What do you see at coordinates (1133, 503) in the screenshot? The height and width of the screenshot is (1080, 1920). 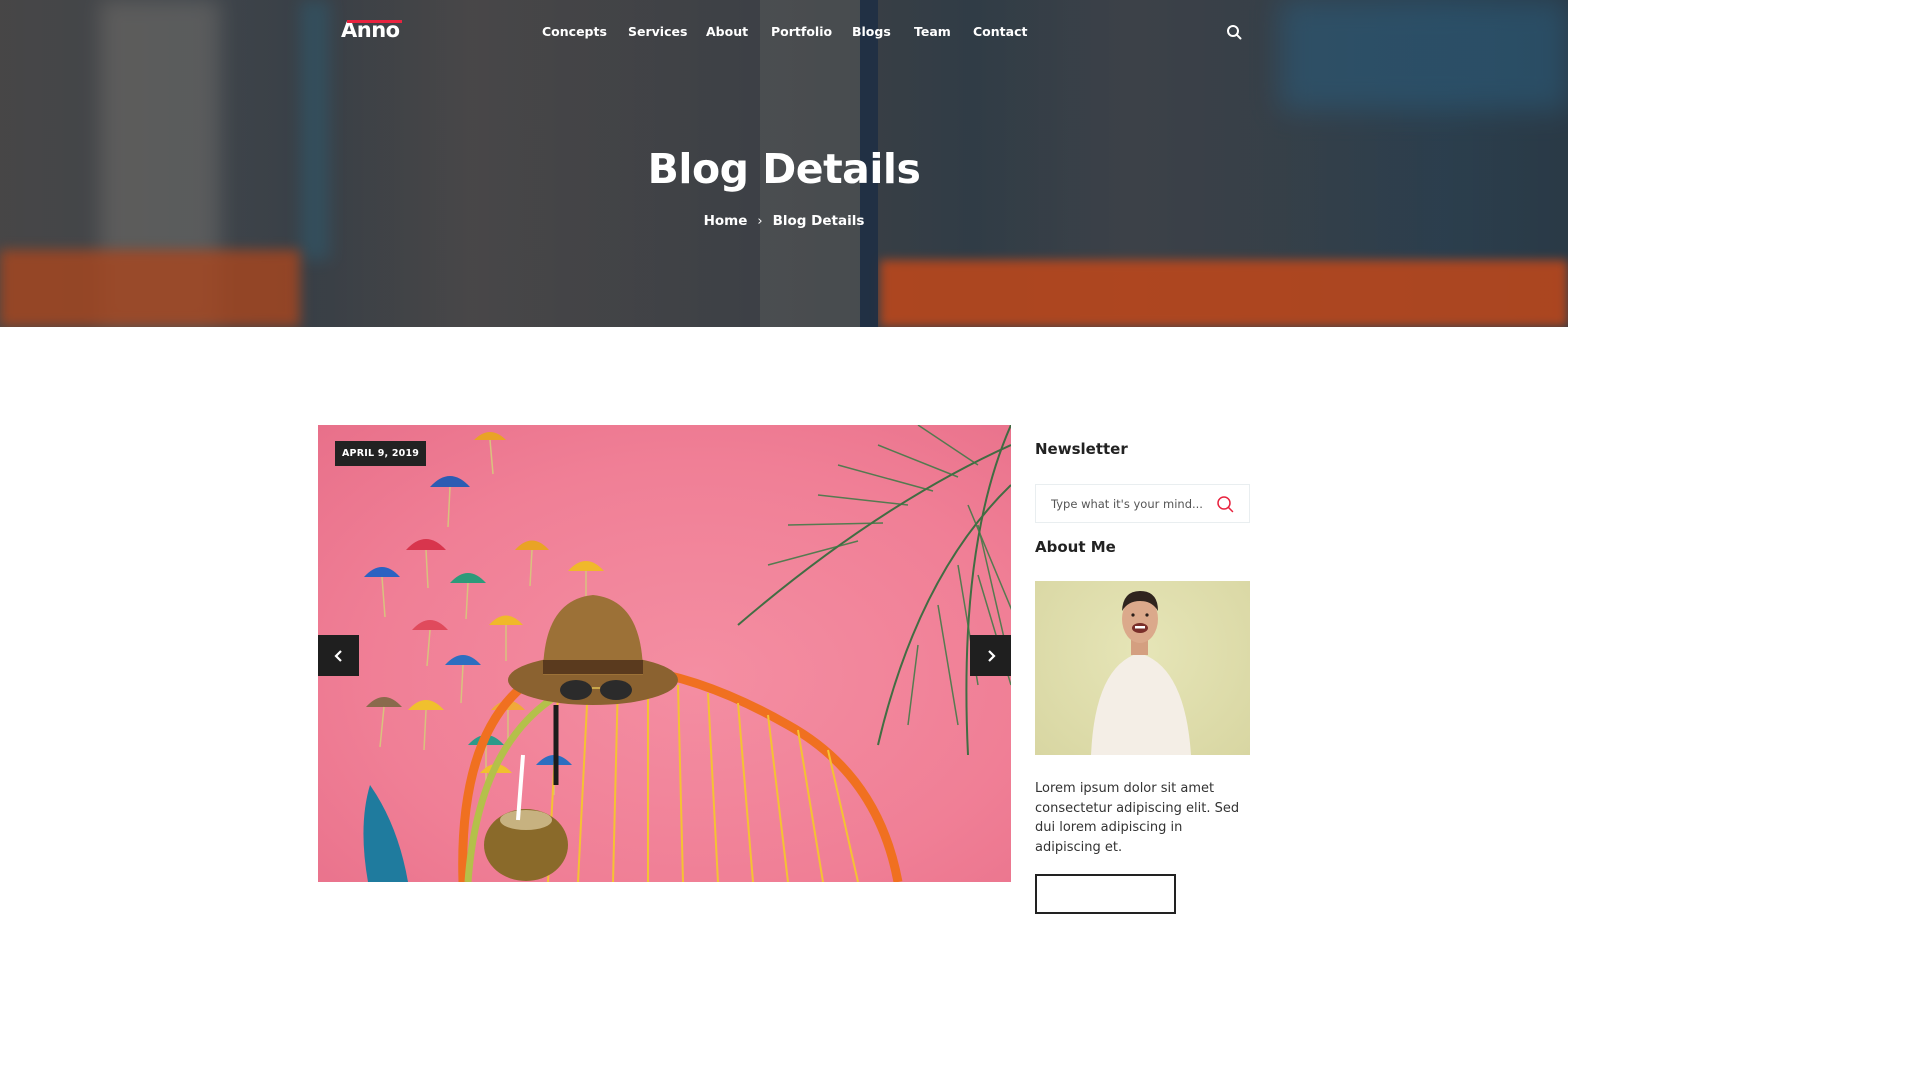 I see `newsletter-input` at bounding box center [1133, 503].